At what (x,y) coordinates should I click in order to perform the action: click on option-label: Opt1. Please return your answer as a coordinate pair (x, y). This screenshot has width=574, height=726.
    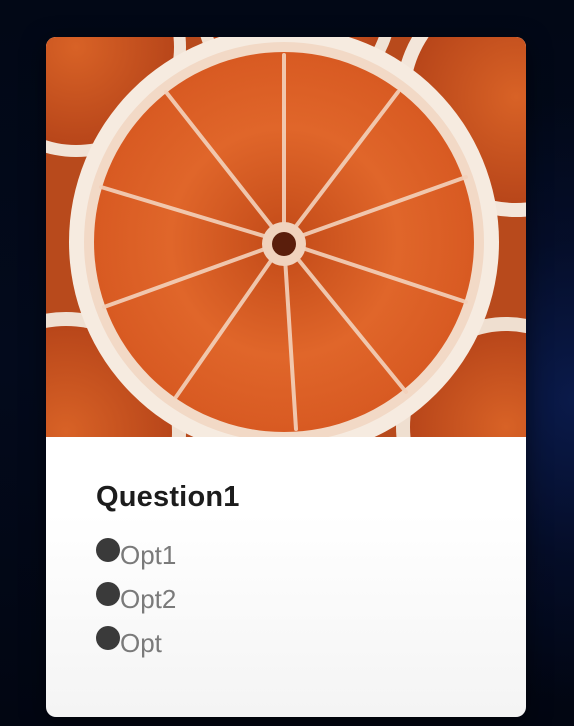
    Looking at the image, I should click on (148, 555).